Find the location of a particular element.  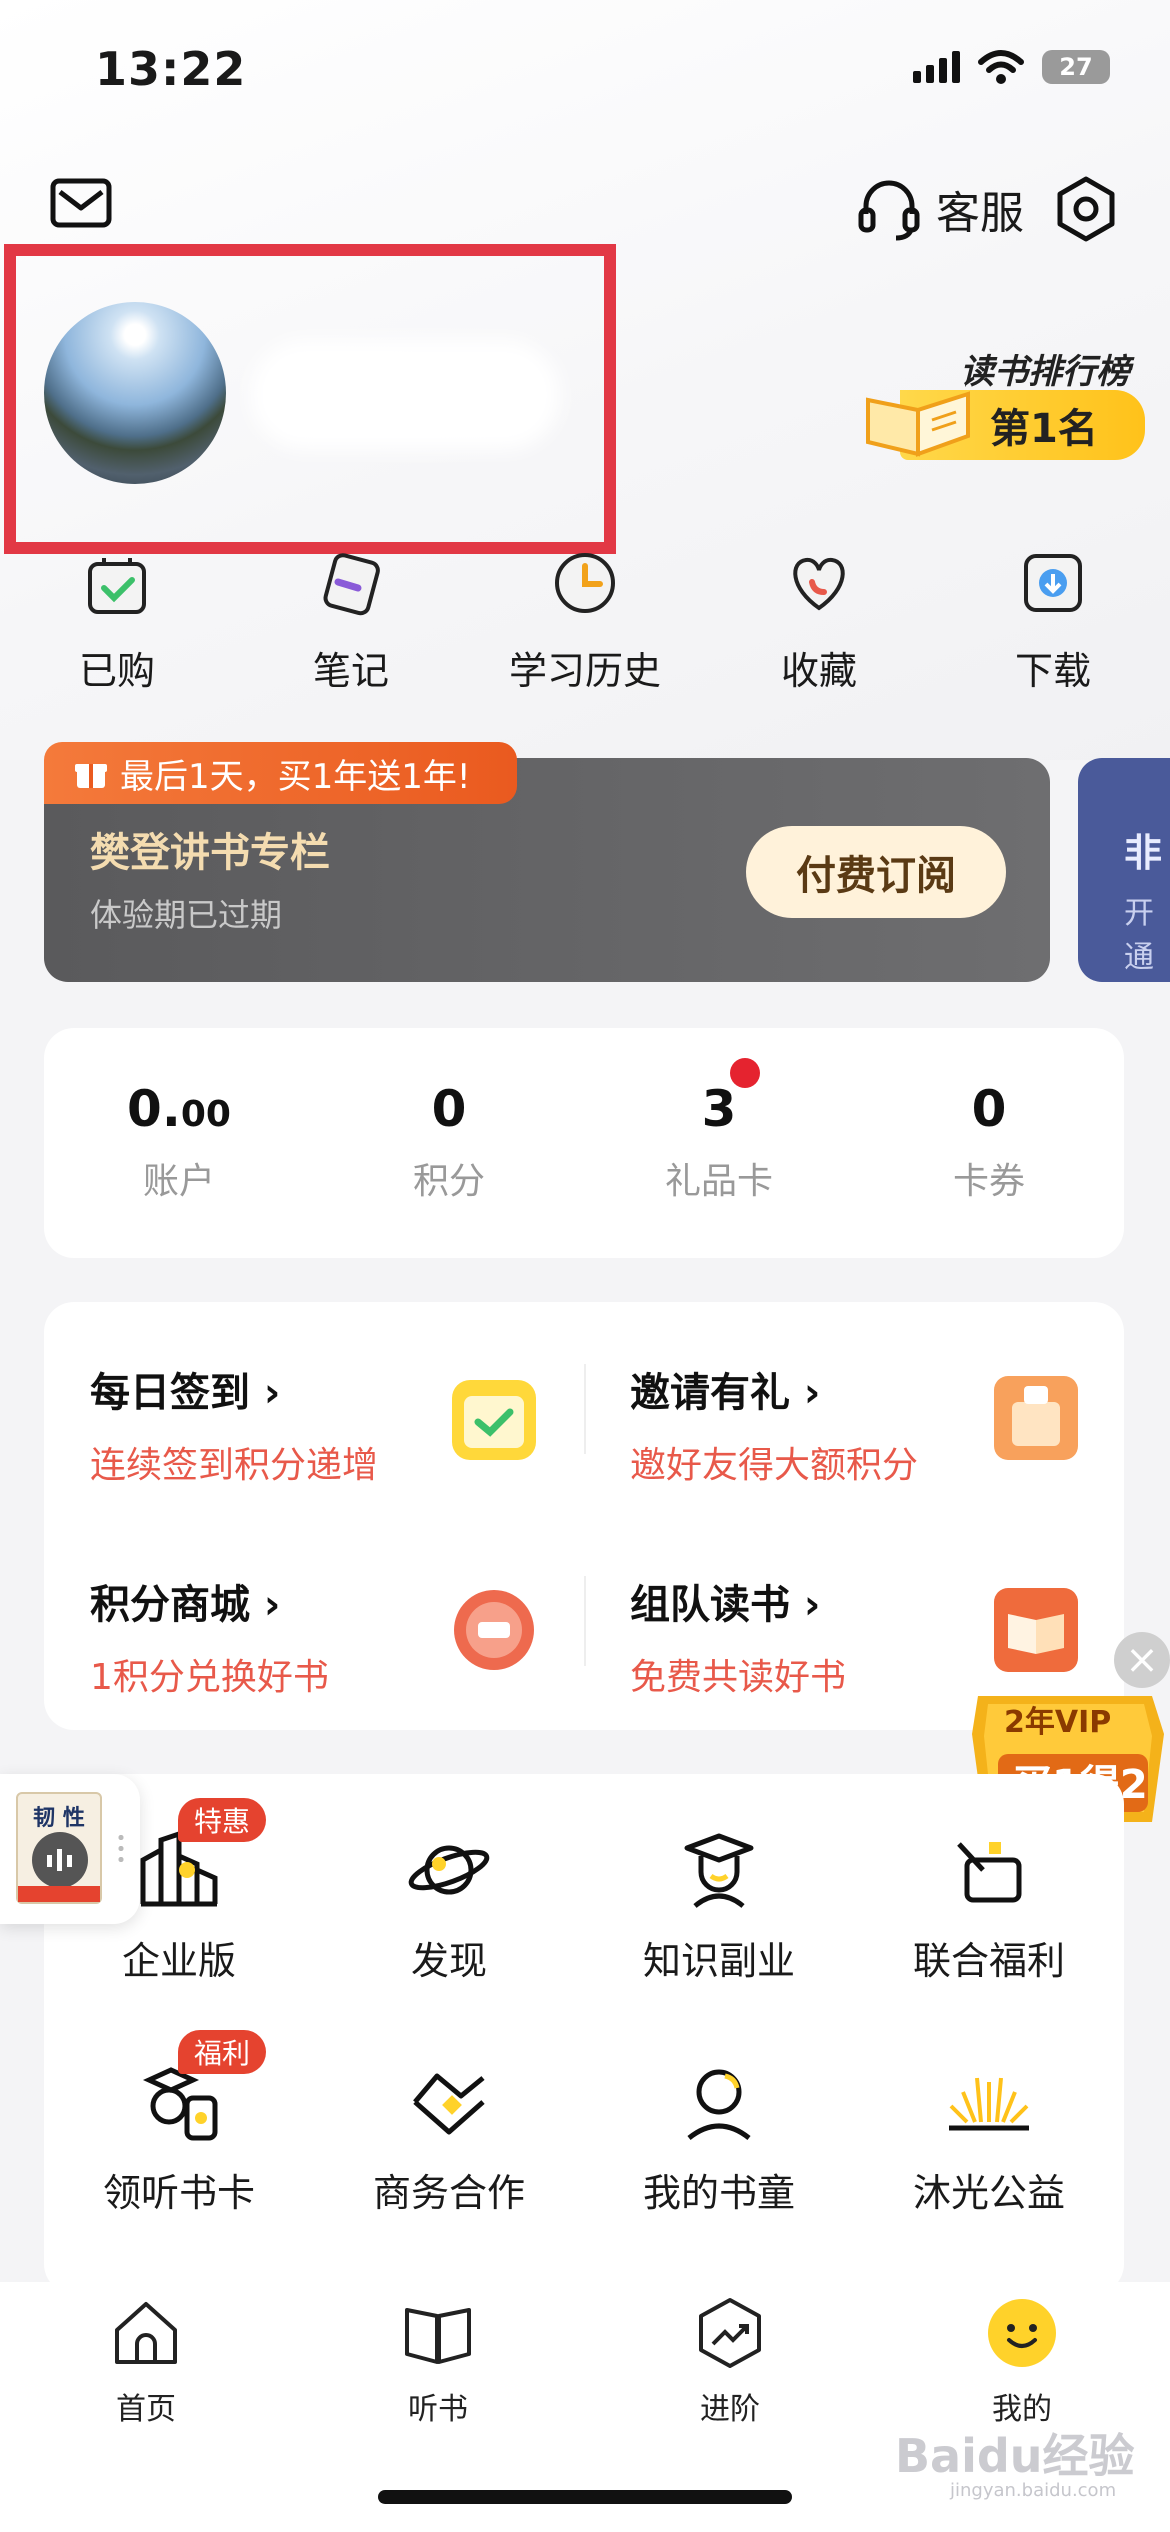

quick-item-label: 学习历史 is located at coordinates (584, 671).